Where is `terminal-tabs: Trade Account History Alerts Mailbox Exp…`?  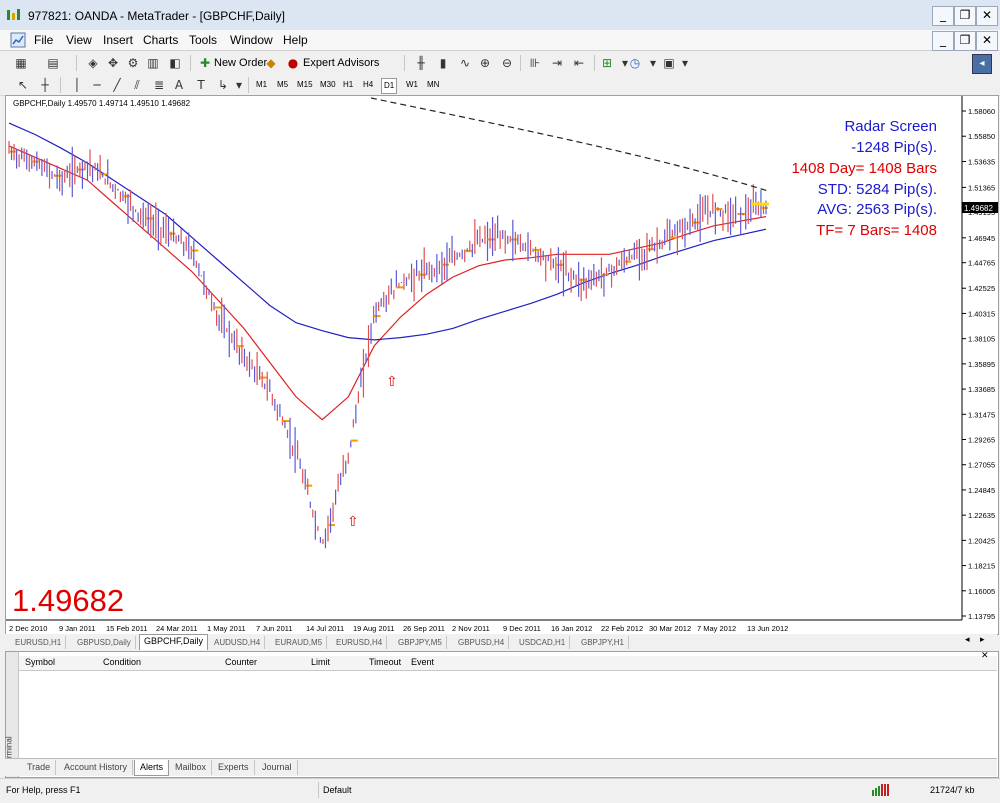 terminal-tabs: Trade Account History Alerts Mailbox Exp… is located at coordinates (501, 767).